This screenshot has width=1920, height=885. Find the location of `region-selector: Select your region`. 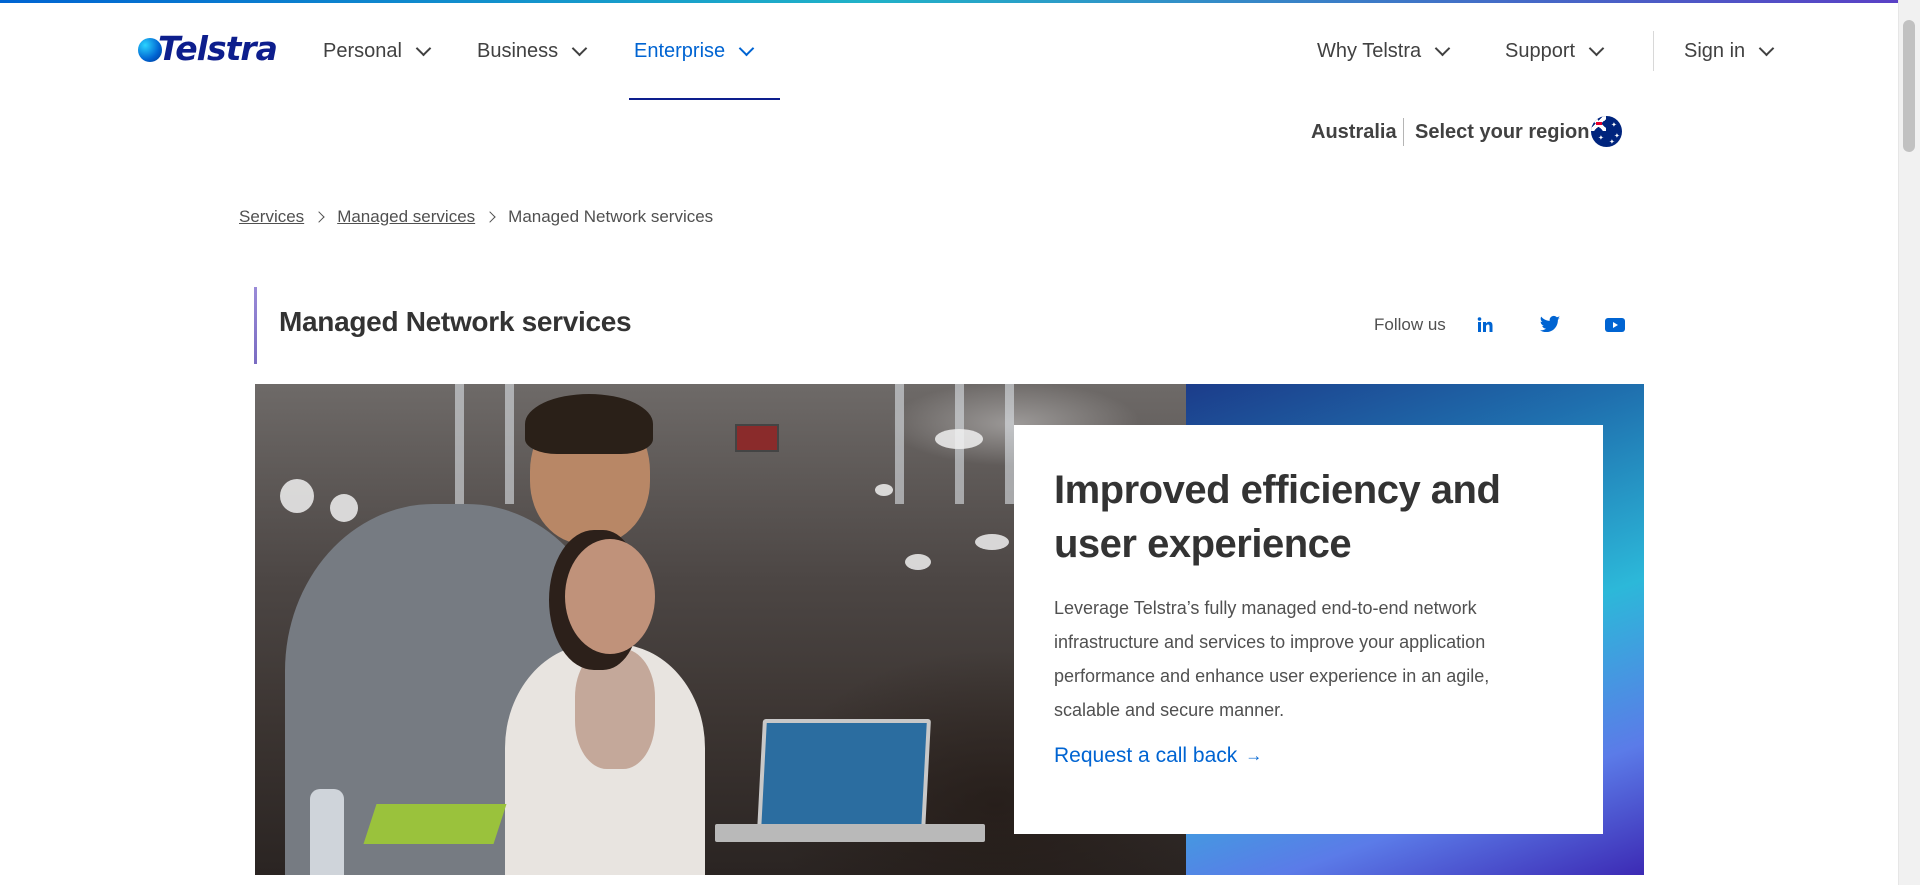

region-selector: Select your region is located at coordinates (1502, 132).